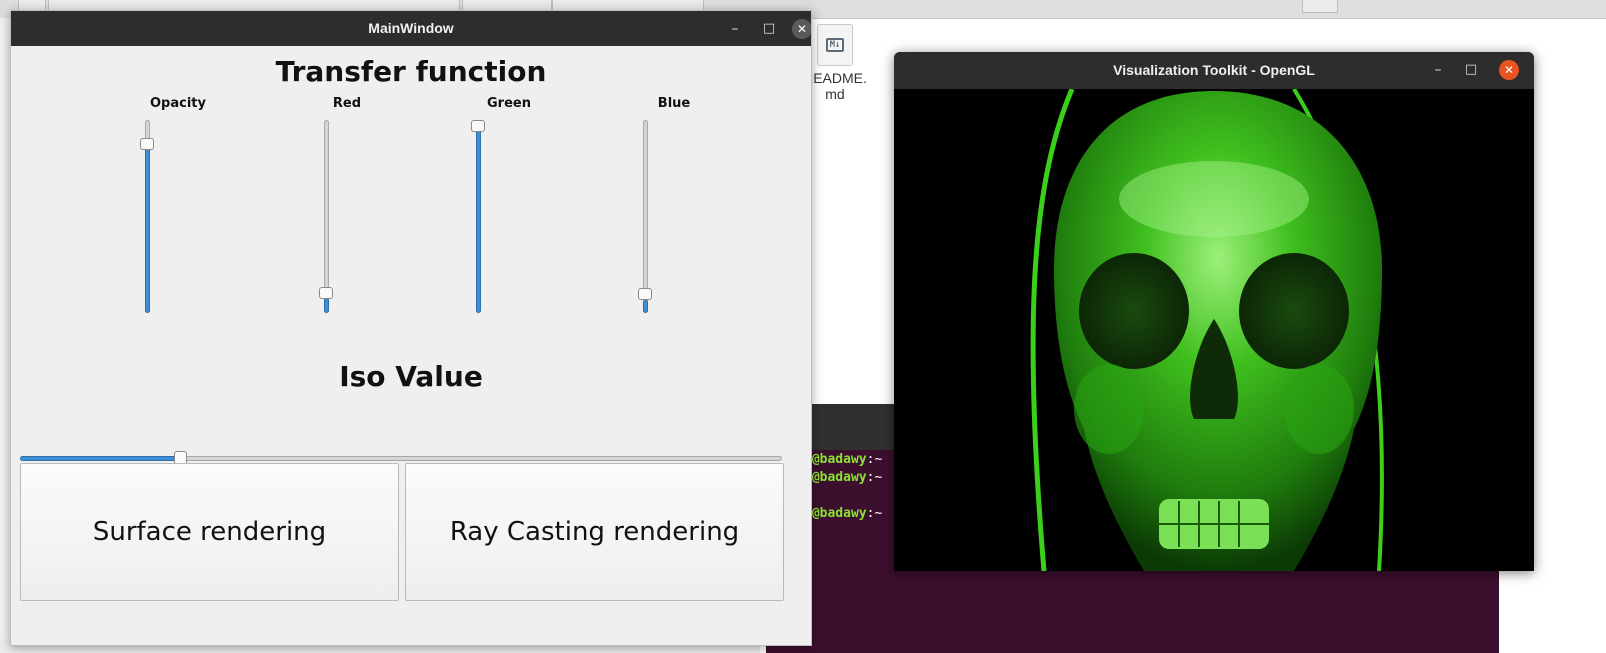 This screenshot has height=653, width=1606. I want to click on blue-slider, so click(645, 216).